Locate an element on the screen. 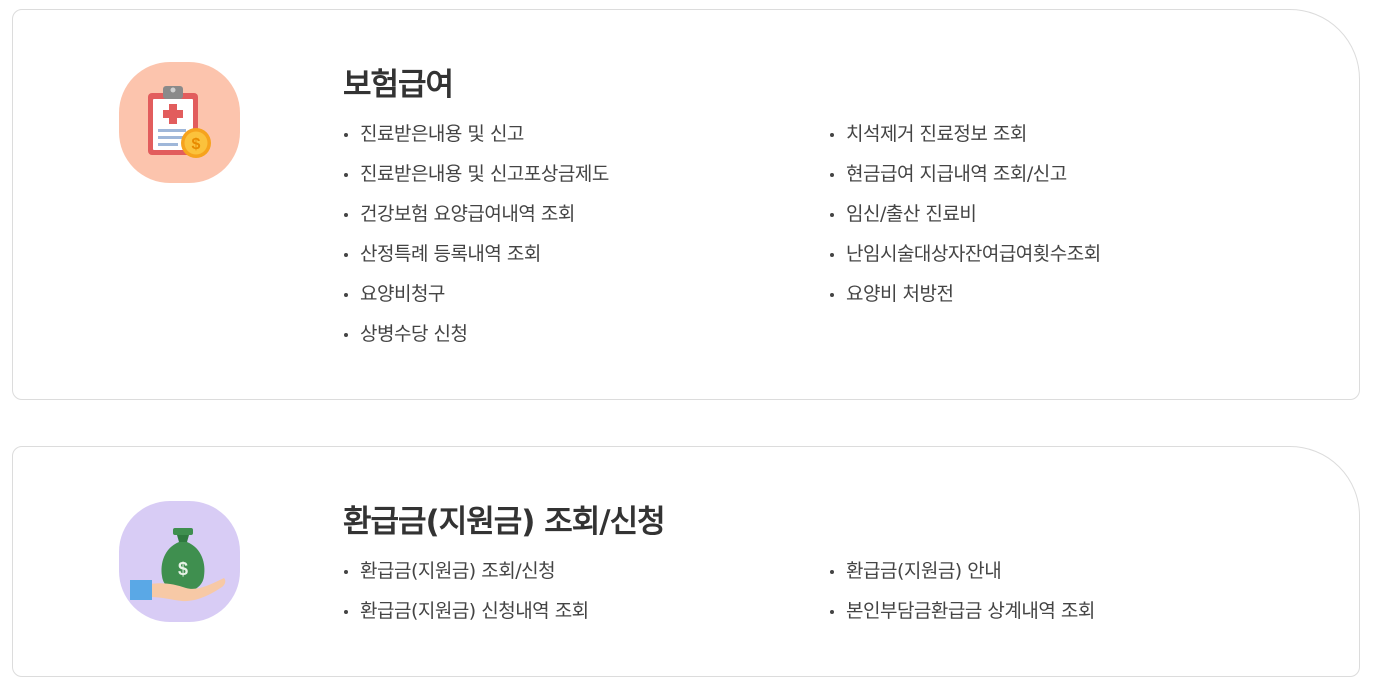 This screenshot has height=687, width=1373. menu-item-infertility-remaining: 난임시술대상자잔여급여횟수조회 is located at coordinates (965, 254).